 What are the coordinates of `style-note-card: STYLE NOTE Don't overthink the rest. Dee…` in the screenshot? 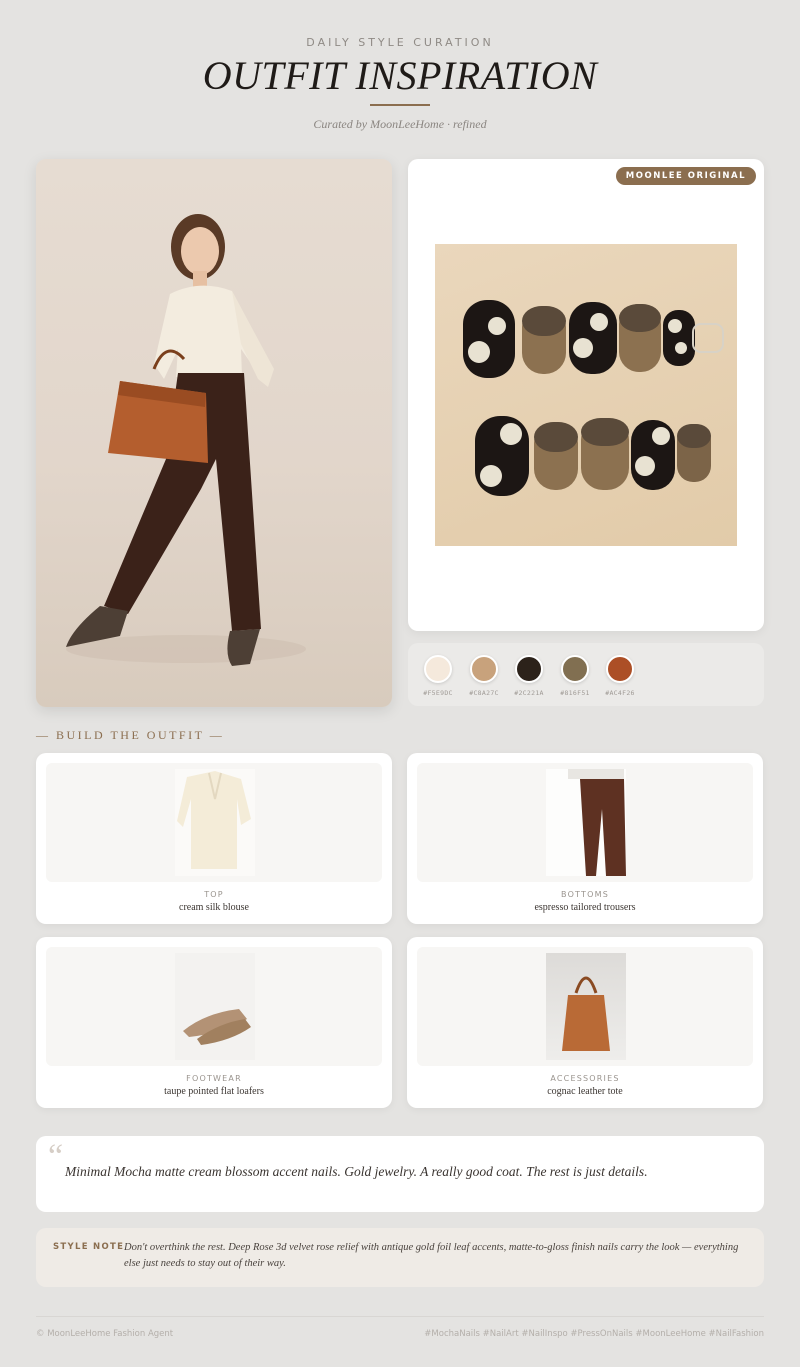 It's located at (400, 1257).